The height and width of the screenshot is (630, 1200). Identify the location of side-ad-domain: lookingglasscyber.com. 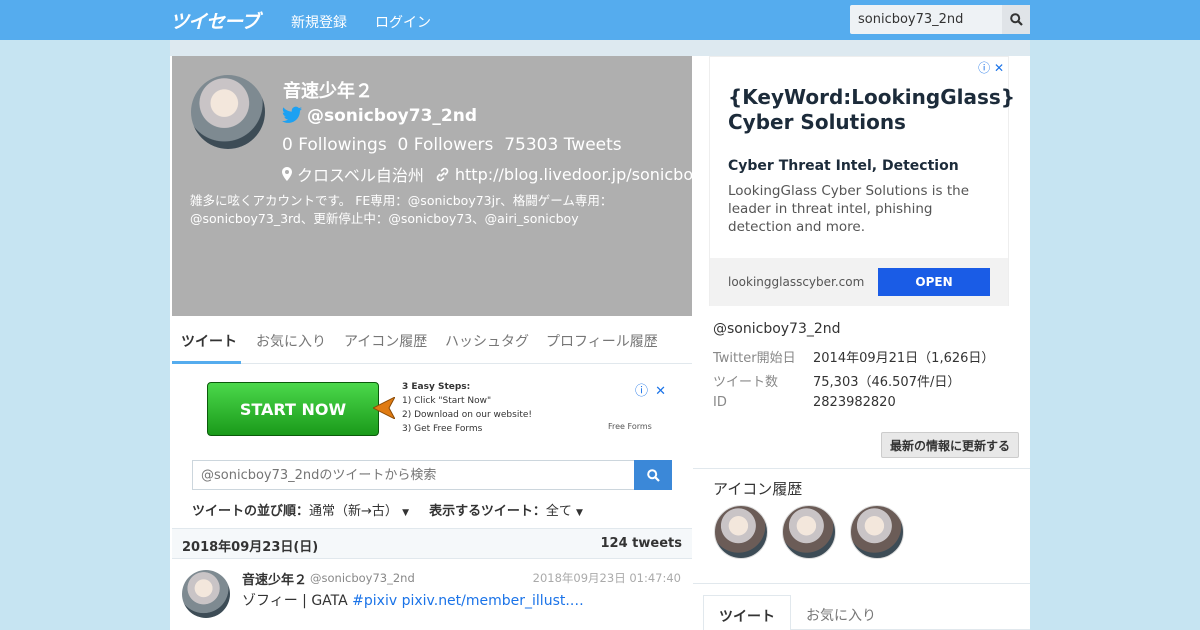
(796, 282).